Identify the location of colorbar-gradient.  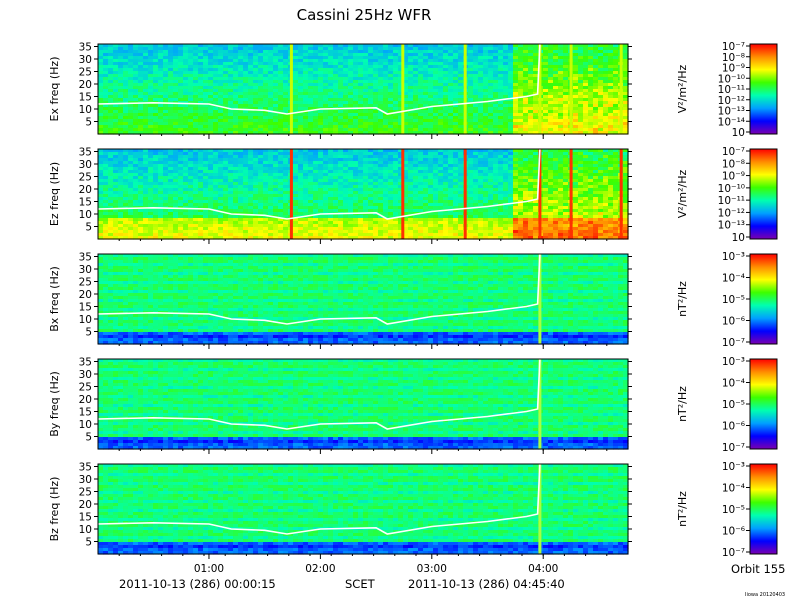
(763, 89).